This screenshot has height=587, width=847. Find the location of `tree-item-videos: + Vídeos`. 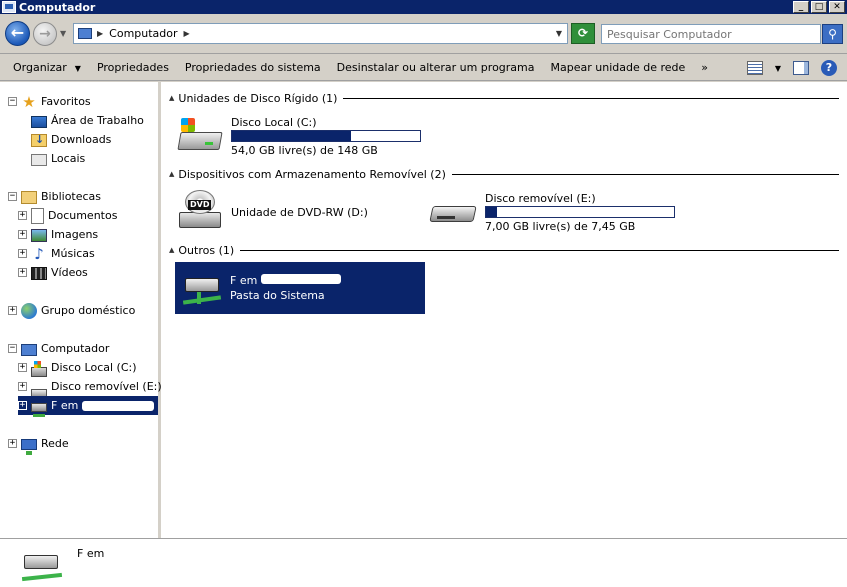

tree-item-videos: + Vídeos is located at coordinates (53, 272).